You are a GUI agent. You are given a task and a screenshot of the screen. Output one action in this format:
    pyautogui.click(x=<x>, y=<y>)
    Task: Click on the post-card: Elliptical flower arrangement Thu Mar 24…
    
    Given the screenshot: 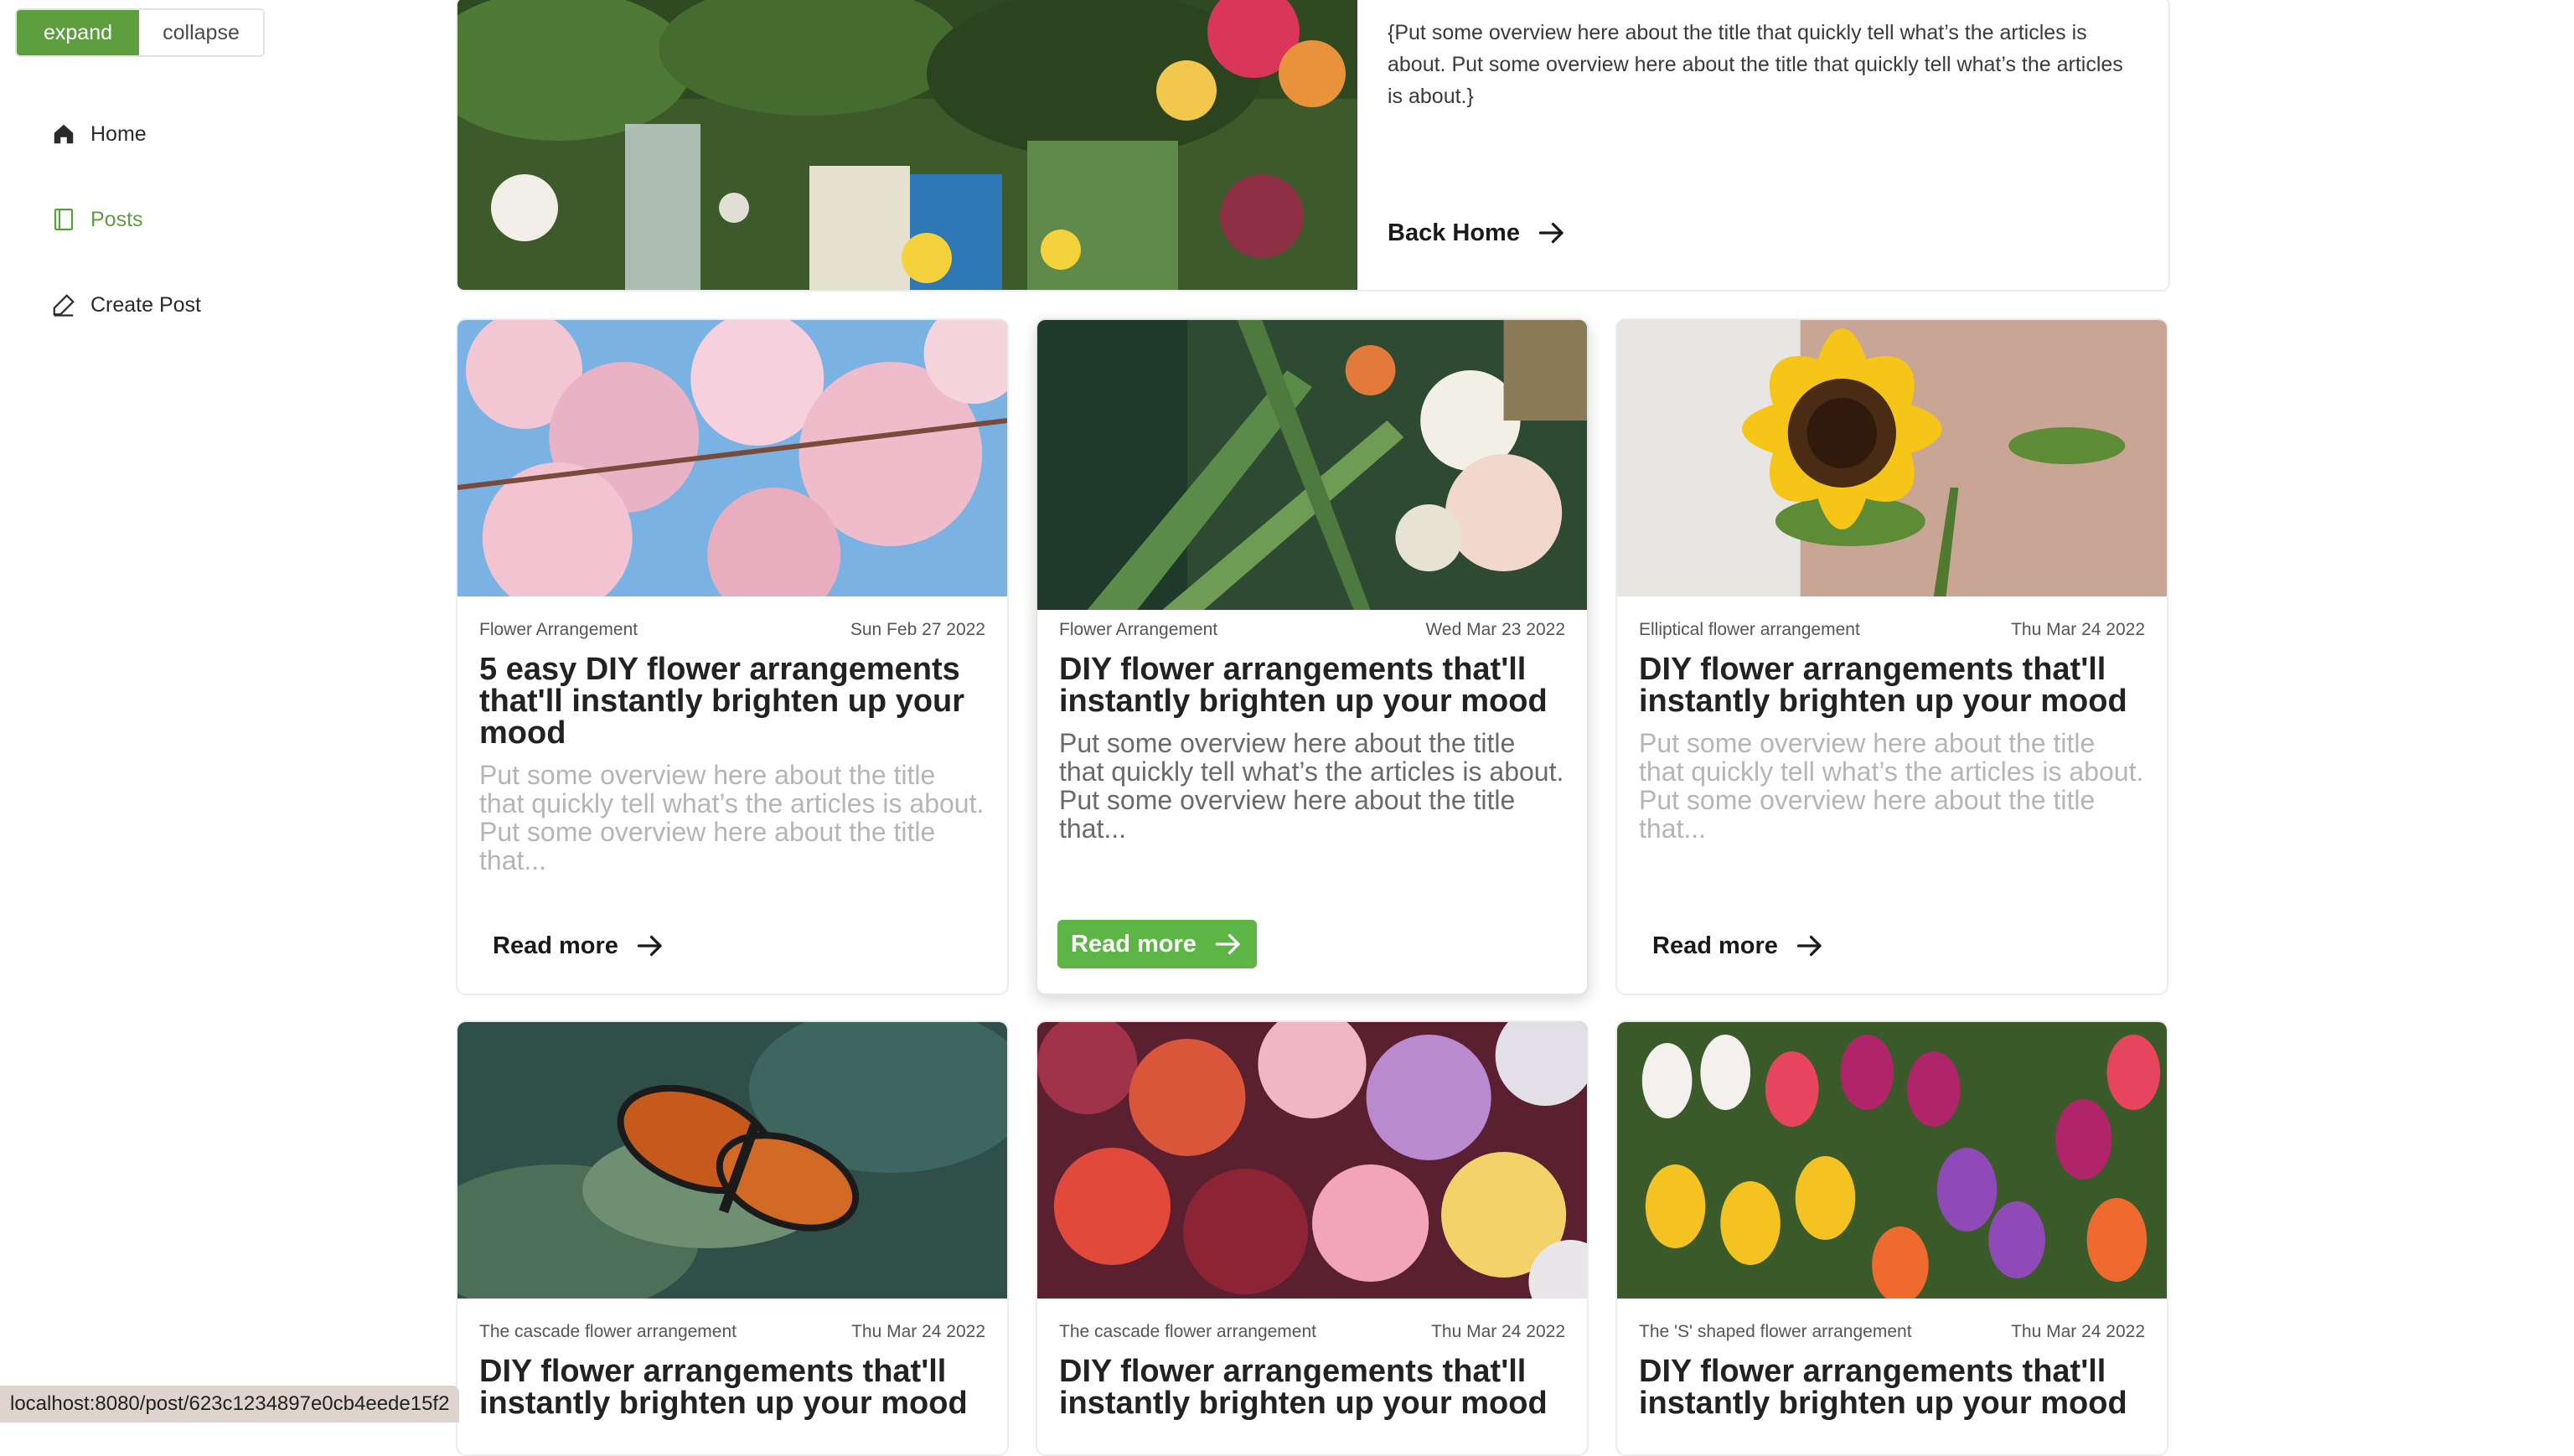 What is the action you would take?
    pyautogui.click(x=1891, y=656)
    